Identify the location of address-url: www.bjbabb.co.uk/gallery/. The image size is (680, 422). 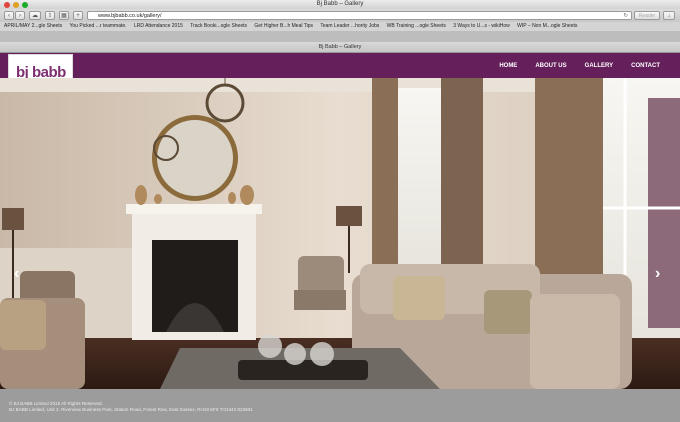
(130, 16).